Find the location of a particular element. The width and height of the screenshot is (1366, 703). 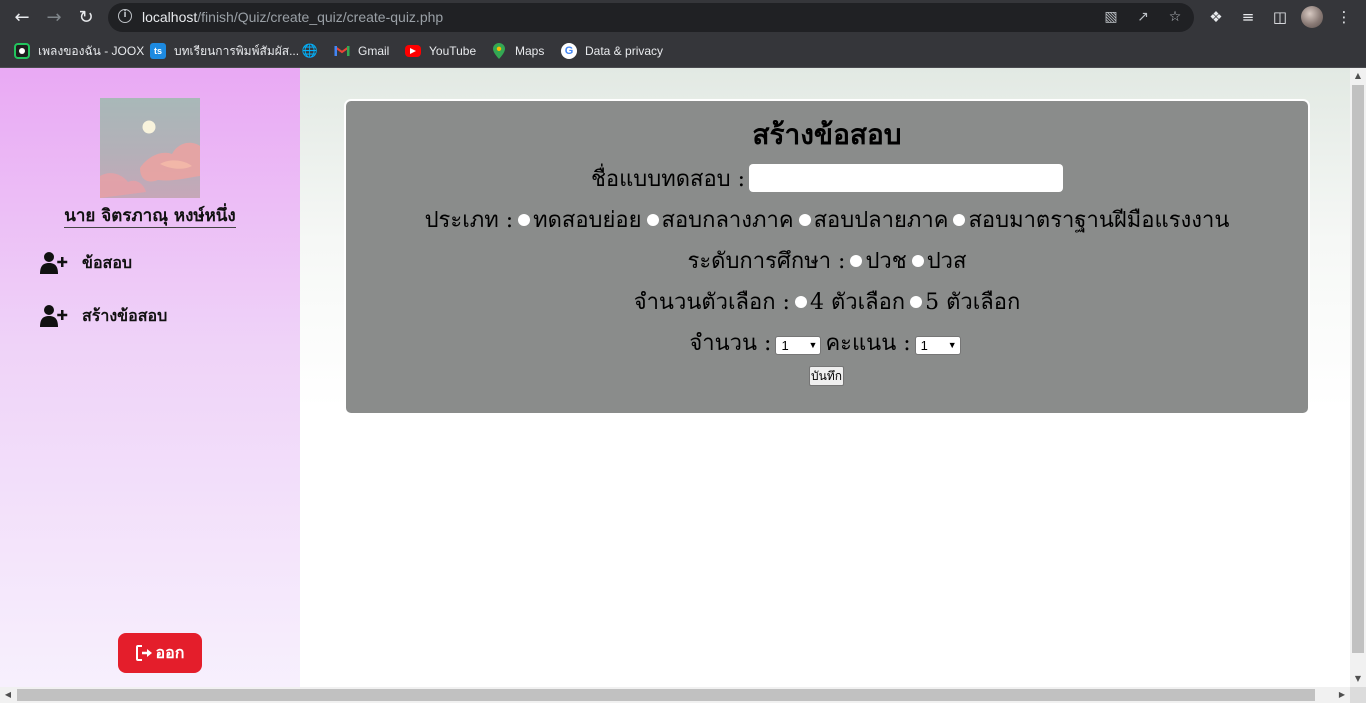

save-button: บันทึก is located at coordinates (826, 376).